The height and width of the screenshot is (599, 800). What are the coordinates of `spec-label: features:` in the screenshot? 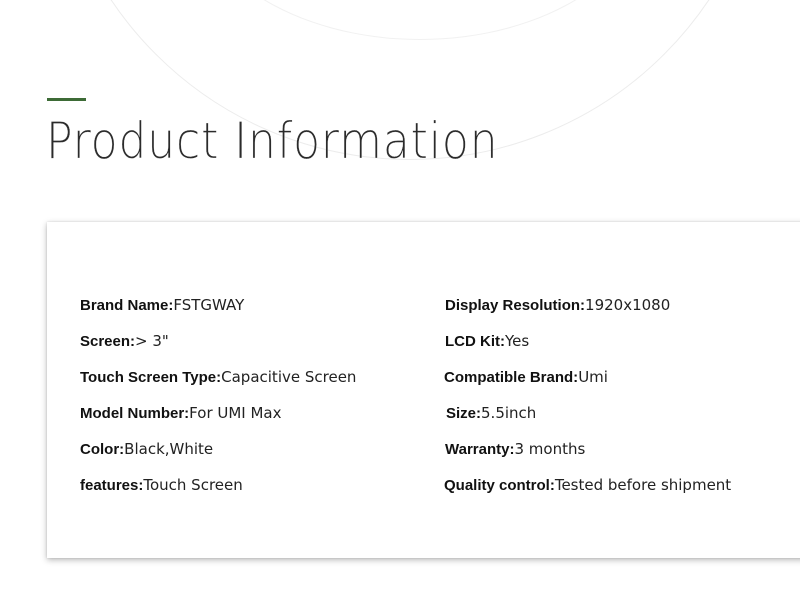 It's located at (112, 485).